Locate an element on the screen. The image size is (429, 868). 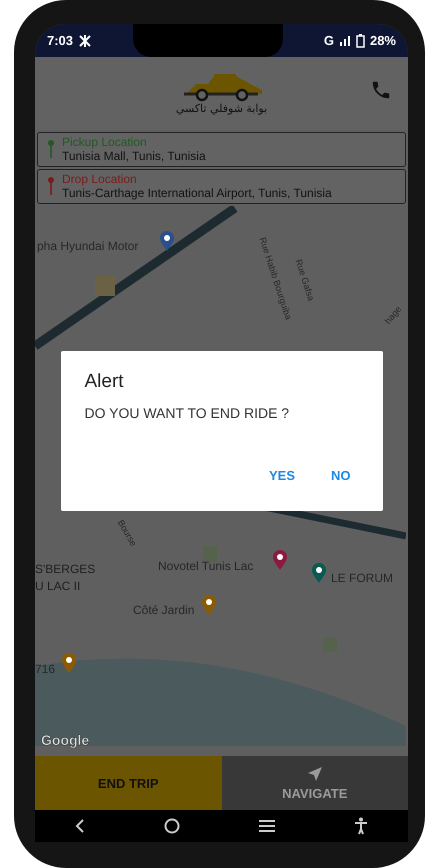
status-time: 7:03 is located at coordinates (60, 40).